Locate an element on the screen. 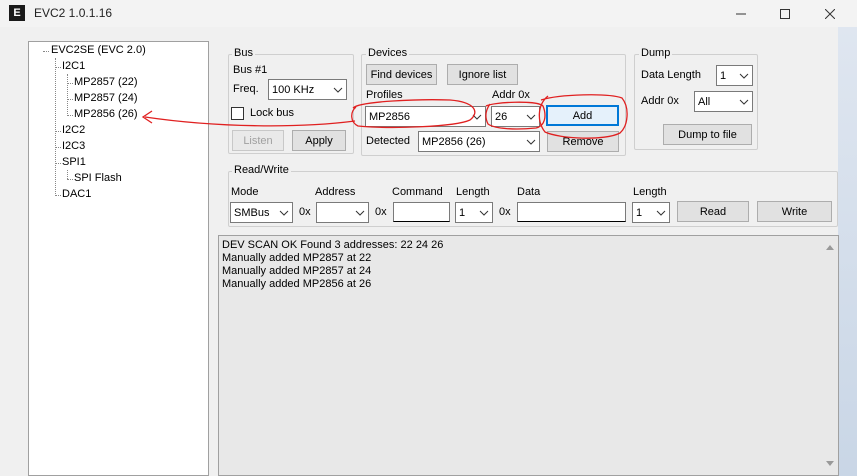 The image size is (857, 476). dump-to-file-button: Dump to file is located at coordinates (707, 134).